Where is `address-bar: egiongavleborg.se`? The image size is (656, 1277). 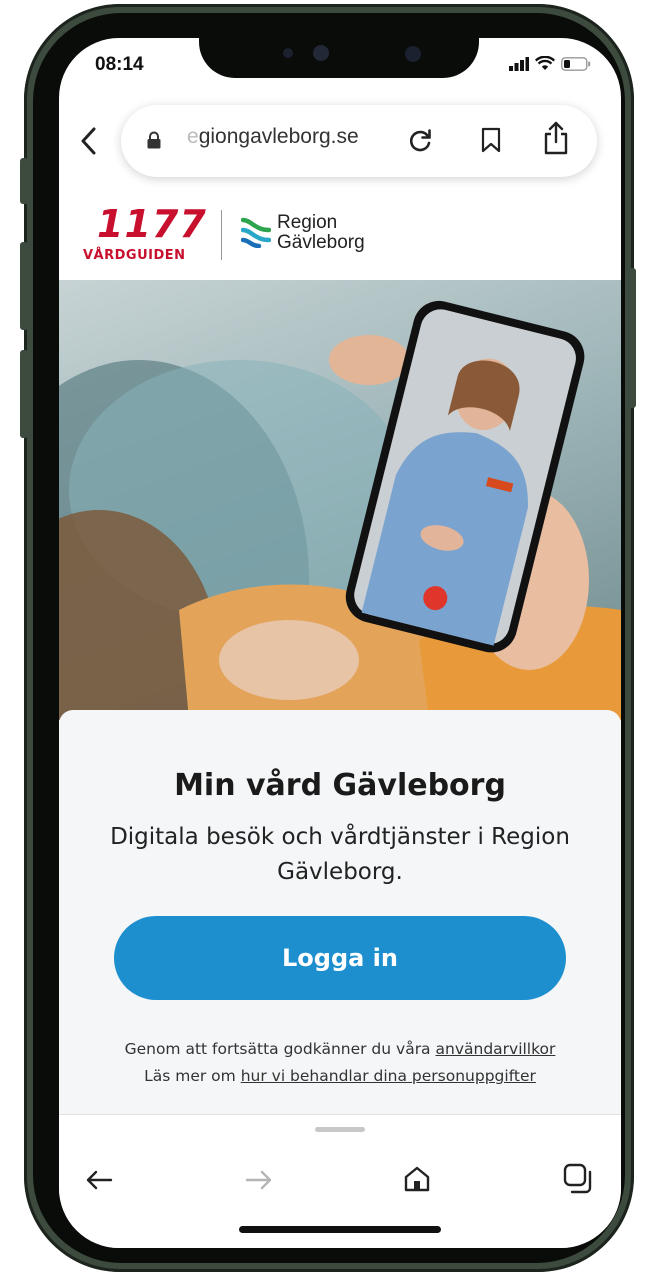
address-bar: egiongavleborg.se is located at coordinates (359, 141).